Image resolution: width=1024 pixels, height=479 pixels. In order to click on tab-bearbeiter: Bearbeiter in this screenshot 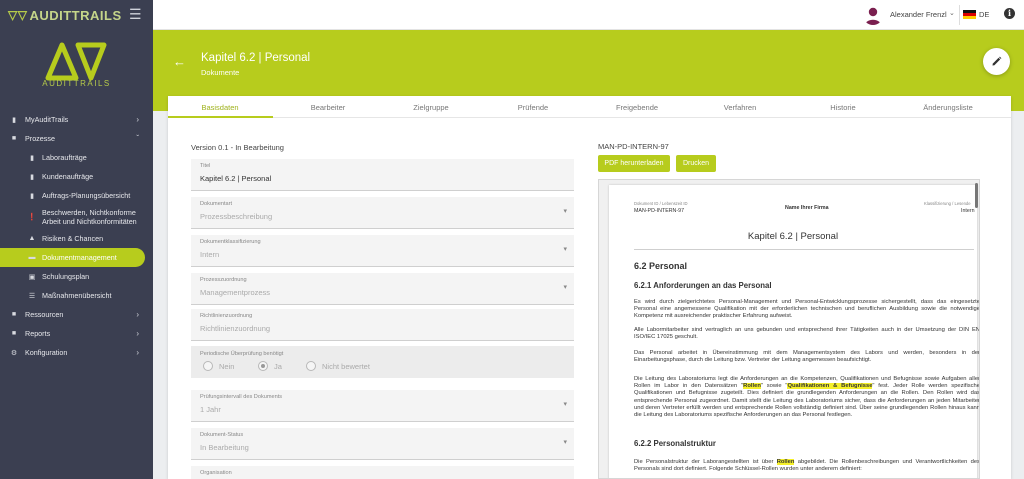, I will do `click(328, 107)`.